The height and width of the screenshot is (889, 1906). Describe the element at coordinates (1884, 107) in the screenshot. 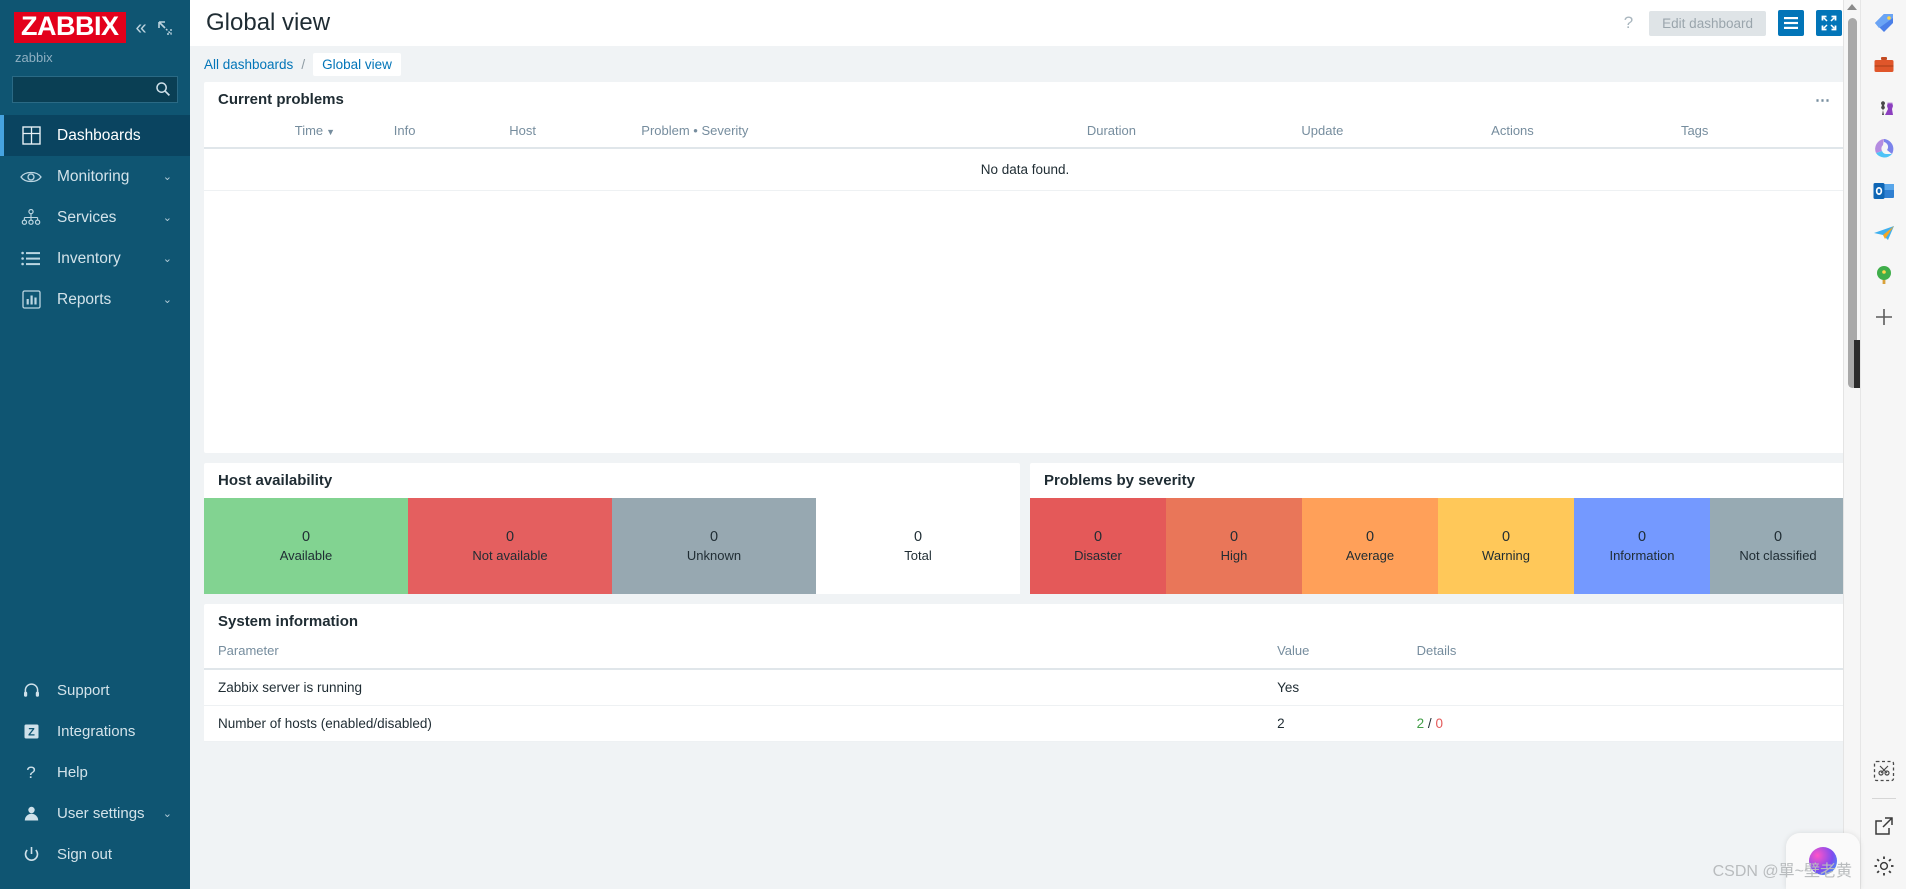

I see `chess-icon` at that location.